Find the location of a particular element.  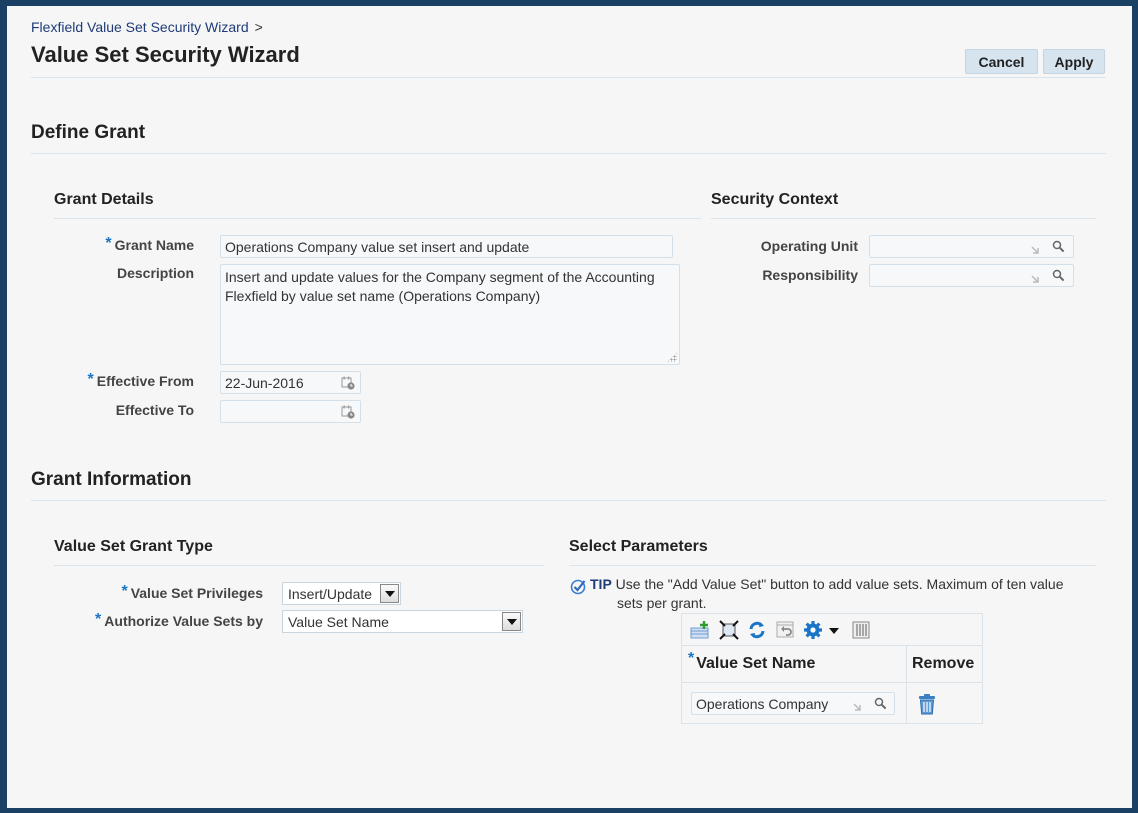

grant-details-divider is located at coordinates (377, 218).